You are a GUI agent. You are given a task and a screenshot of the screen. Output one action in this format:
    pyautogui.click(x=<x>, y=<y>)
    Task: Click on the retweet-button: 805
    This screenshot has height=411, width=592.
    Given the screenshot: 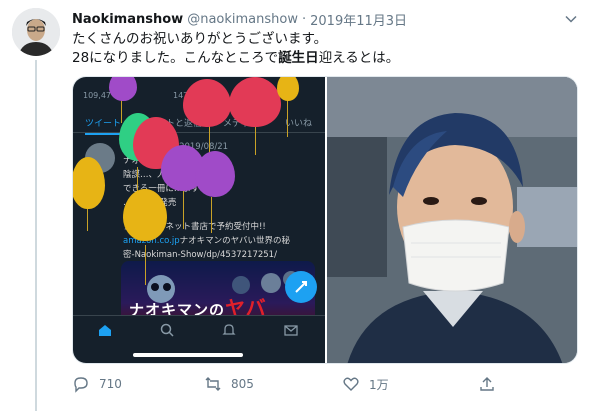 What is the action you would take?
    pyautogui.click(x=229, y=384)
    